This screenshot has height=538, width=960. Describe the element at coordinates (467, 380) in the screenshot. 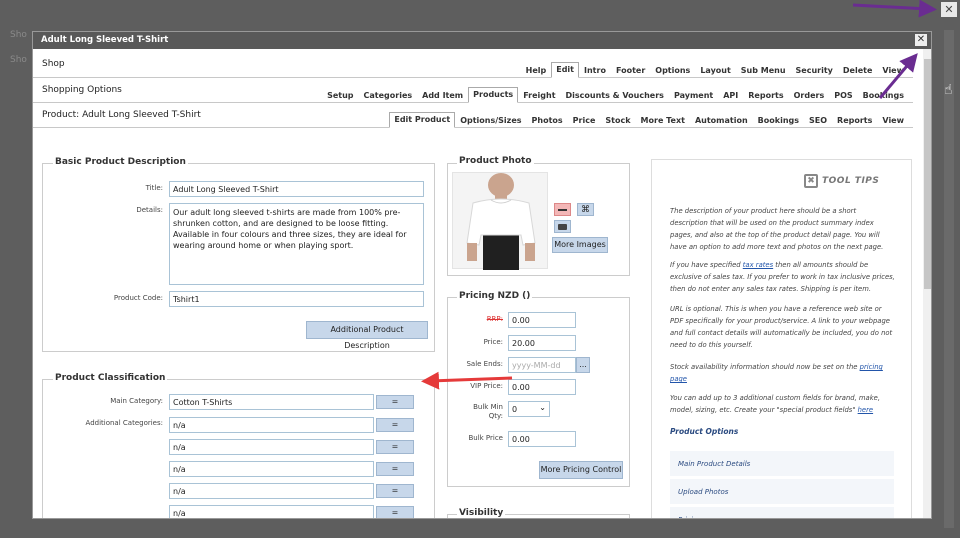

I see `arrow-to-main-category` at that location.